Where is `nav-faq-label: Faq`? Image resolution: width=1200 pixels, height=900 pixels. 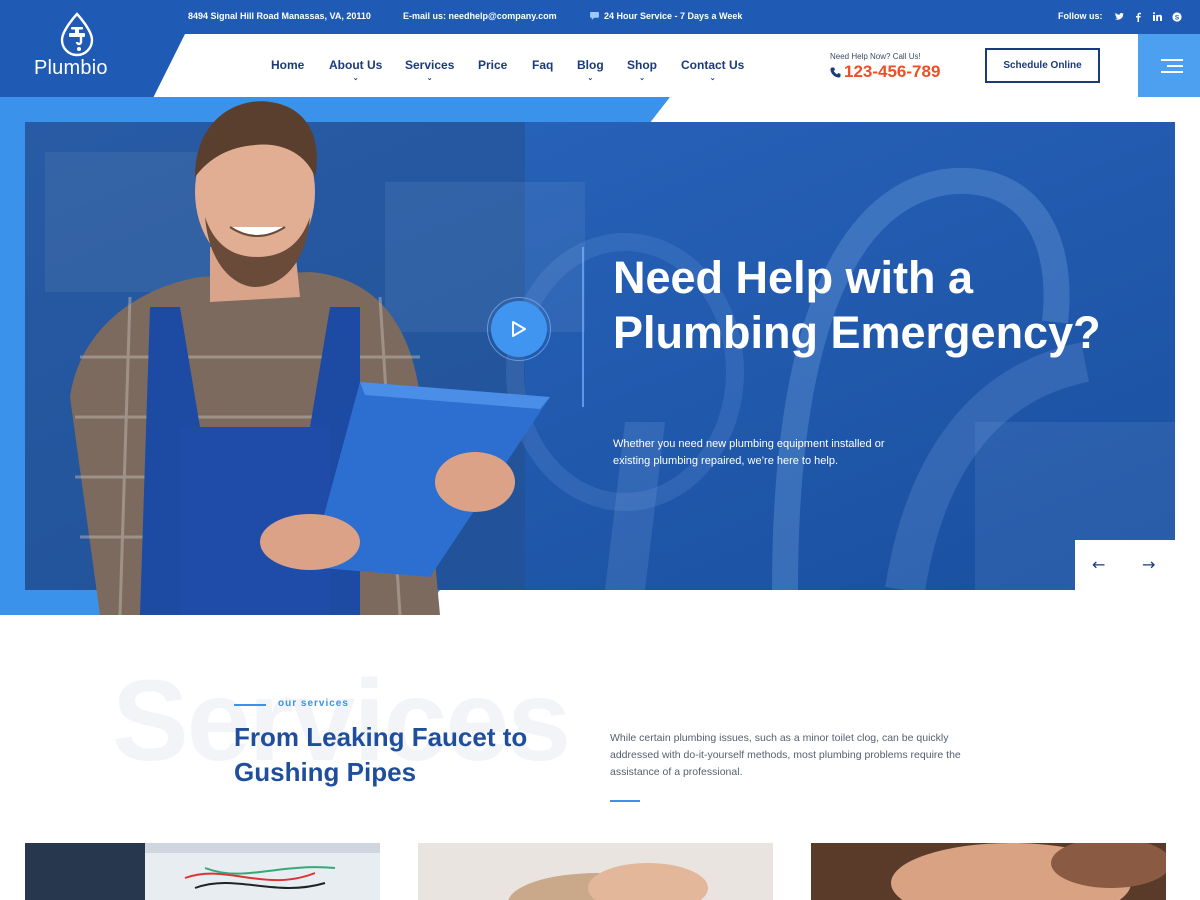 nav-faq-label: Faq is located at coordinates (543, 65).